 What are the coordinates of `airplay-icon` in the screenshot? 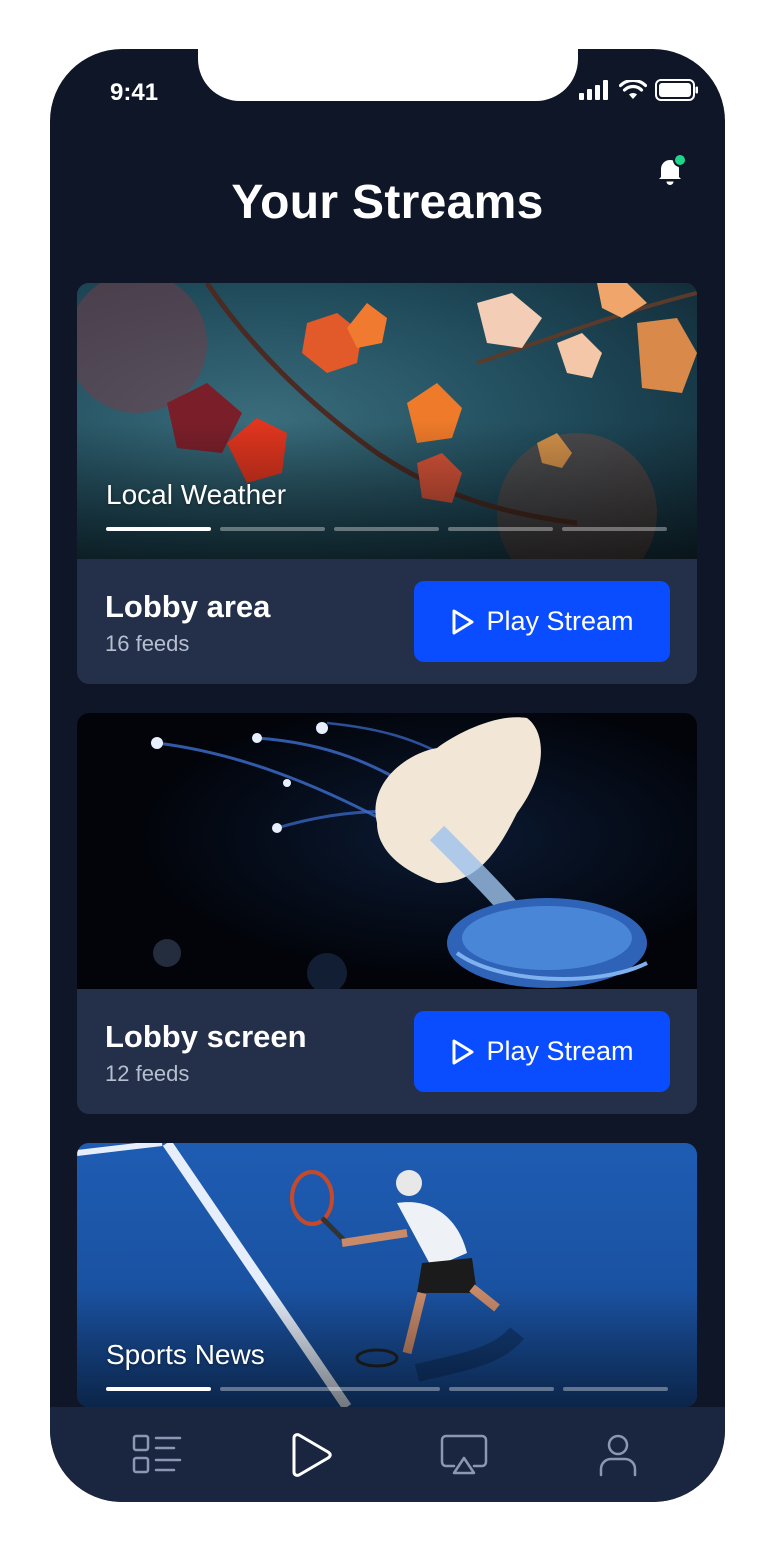 It's located at (464, 1454).